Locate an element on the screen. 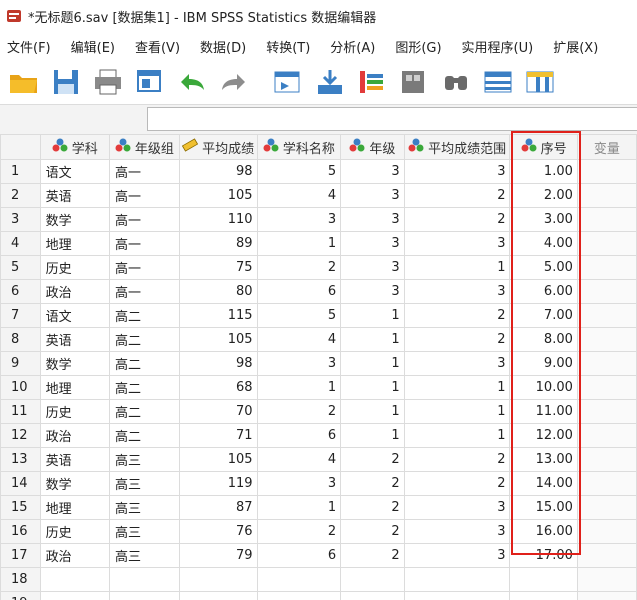  row-number: 2 is located at coordinates (20, 195).